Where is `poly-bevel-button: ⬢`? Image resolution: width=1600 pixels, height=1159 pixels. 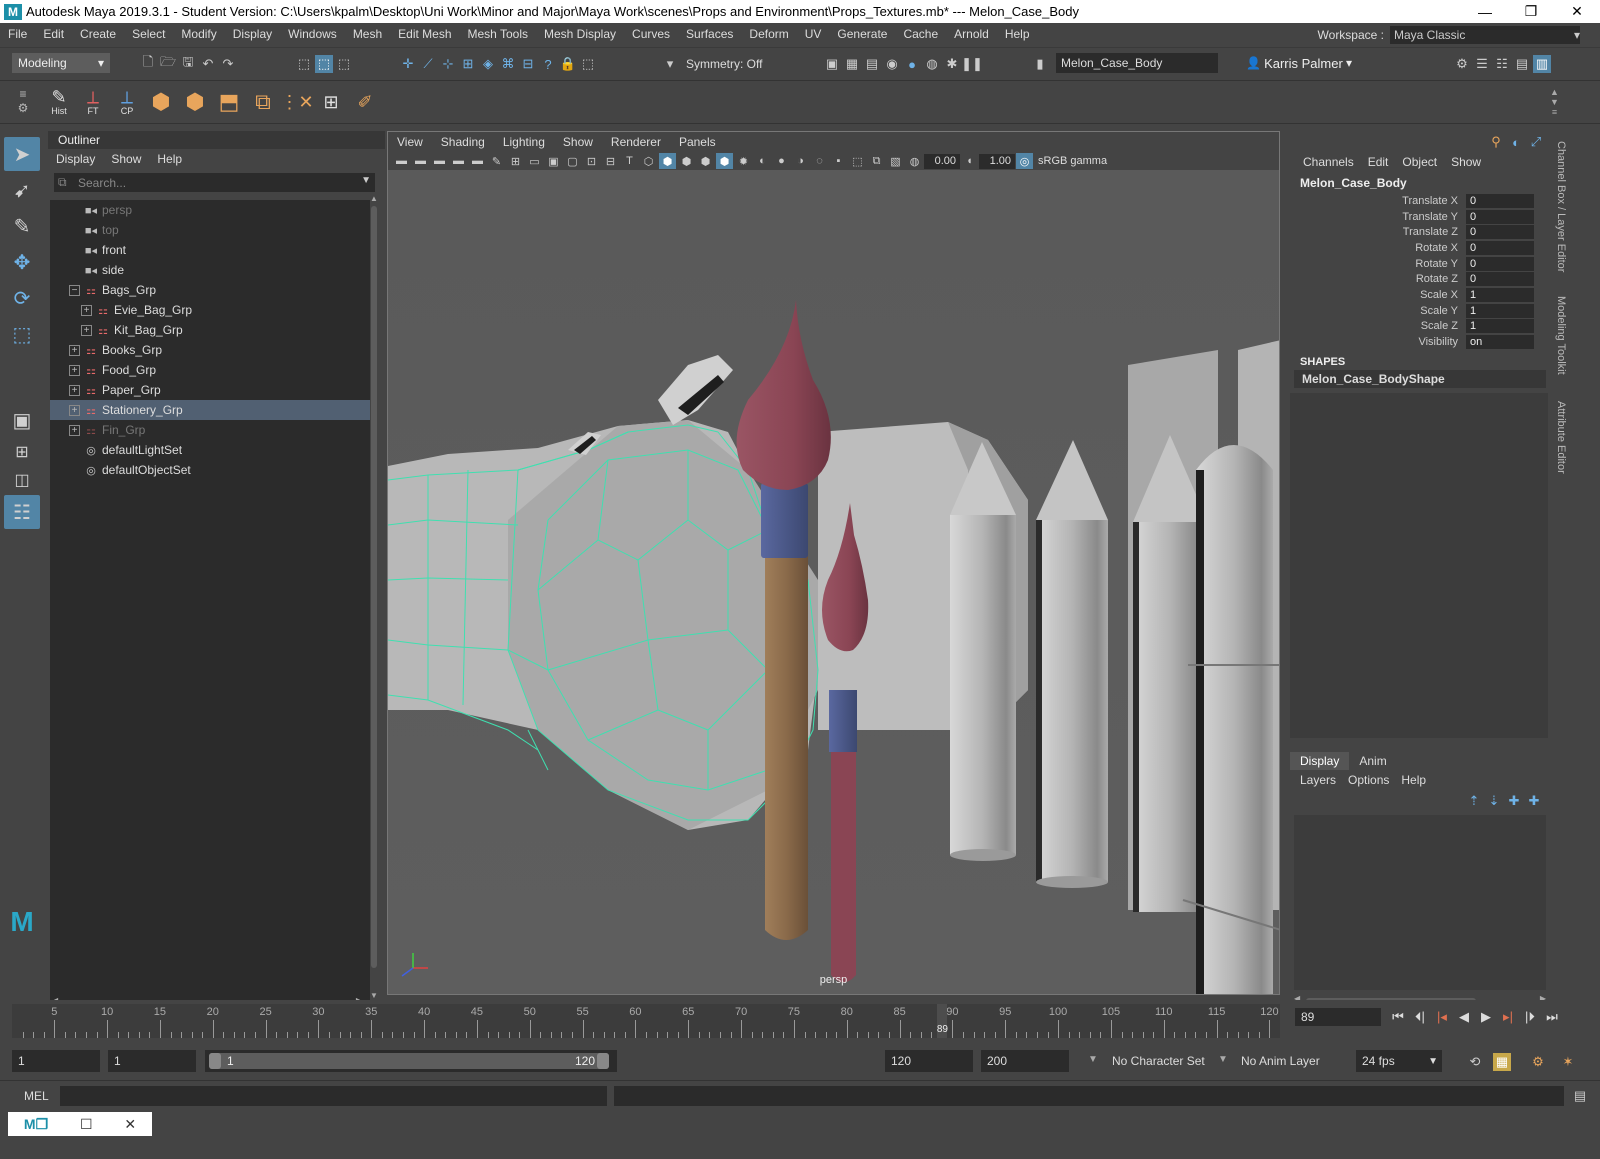 poly-bevel-button: ⬢ is located at coordinates (161, 102).